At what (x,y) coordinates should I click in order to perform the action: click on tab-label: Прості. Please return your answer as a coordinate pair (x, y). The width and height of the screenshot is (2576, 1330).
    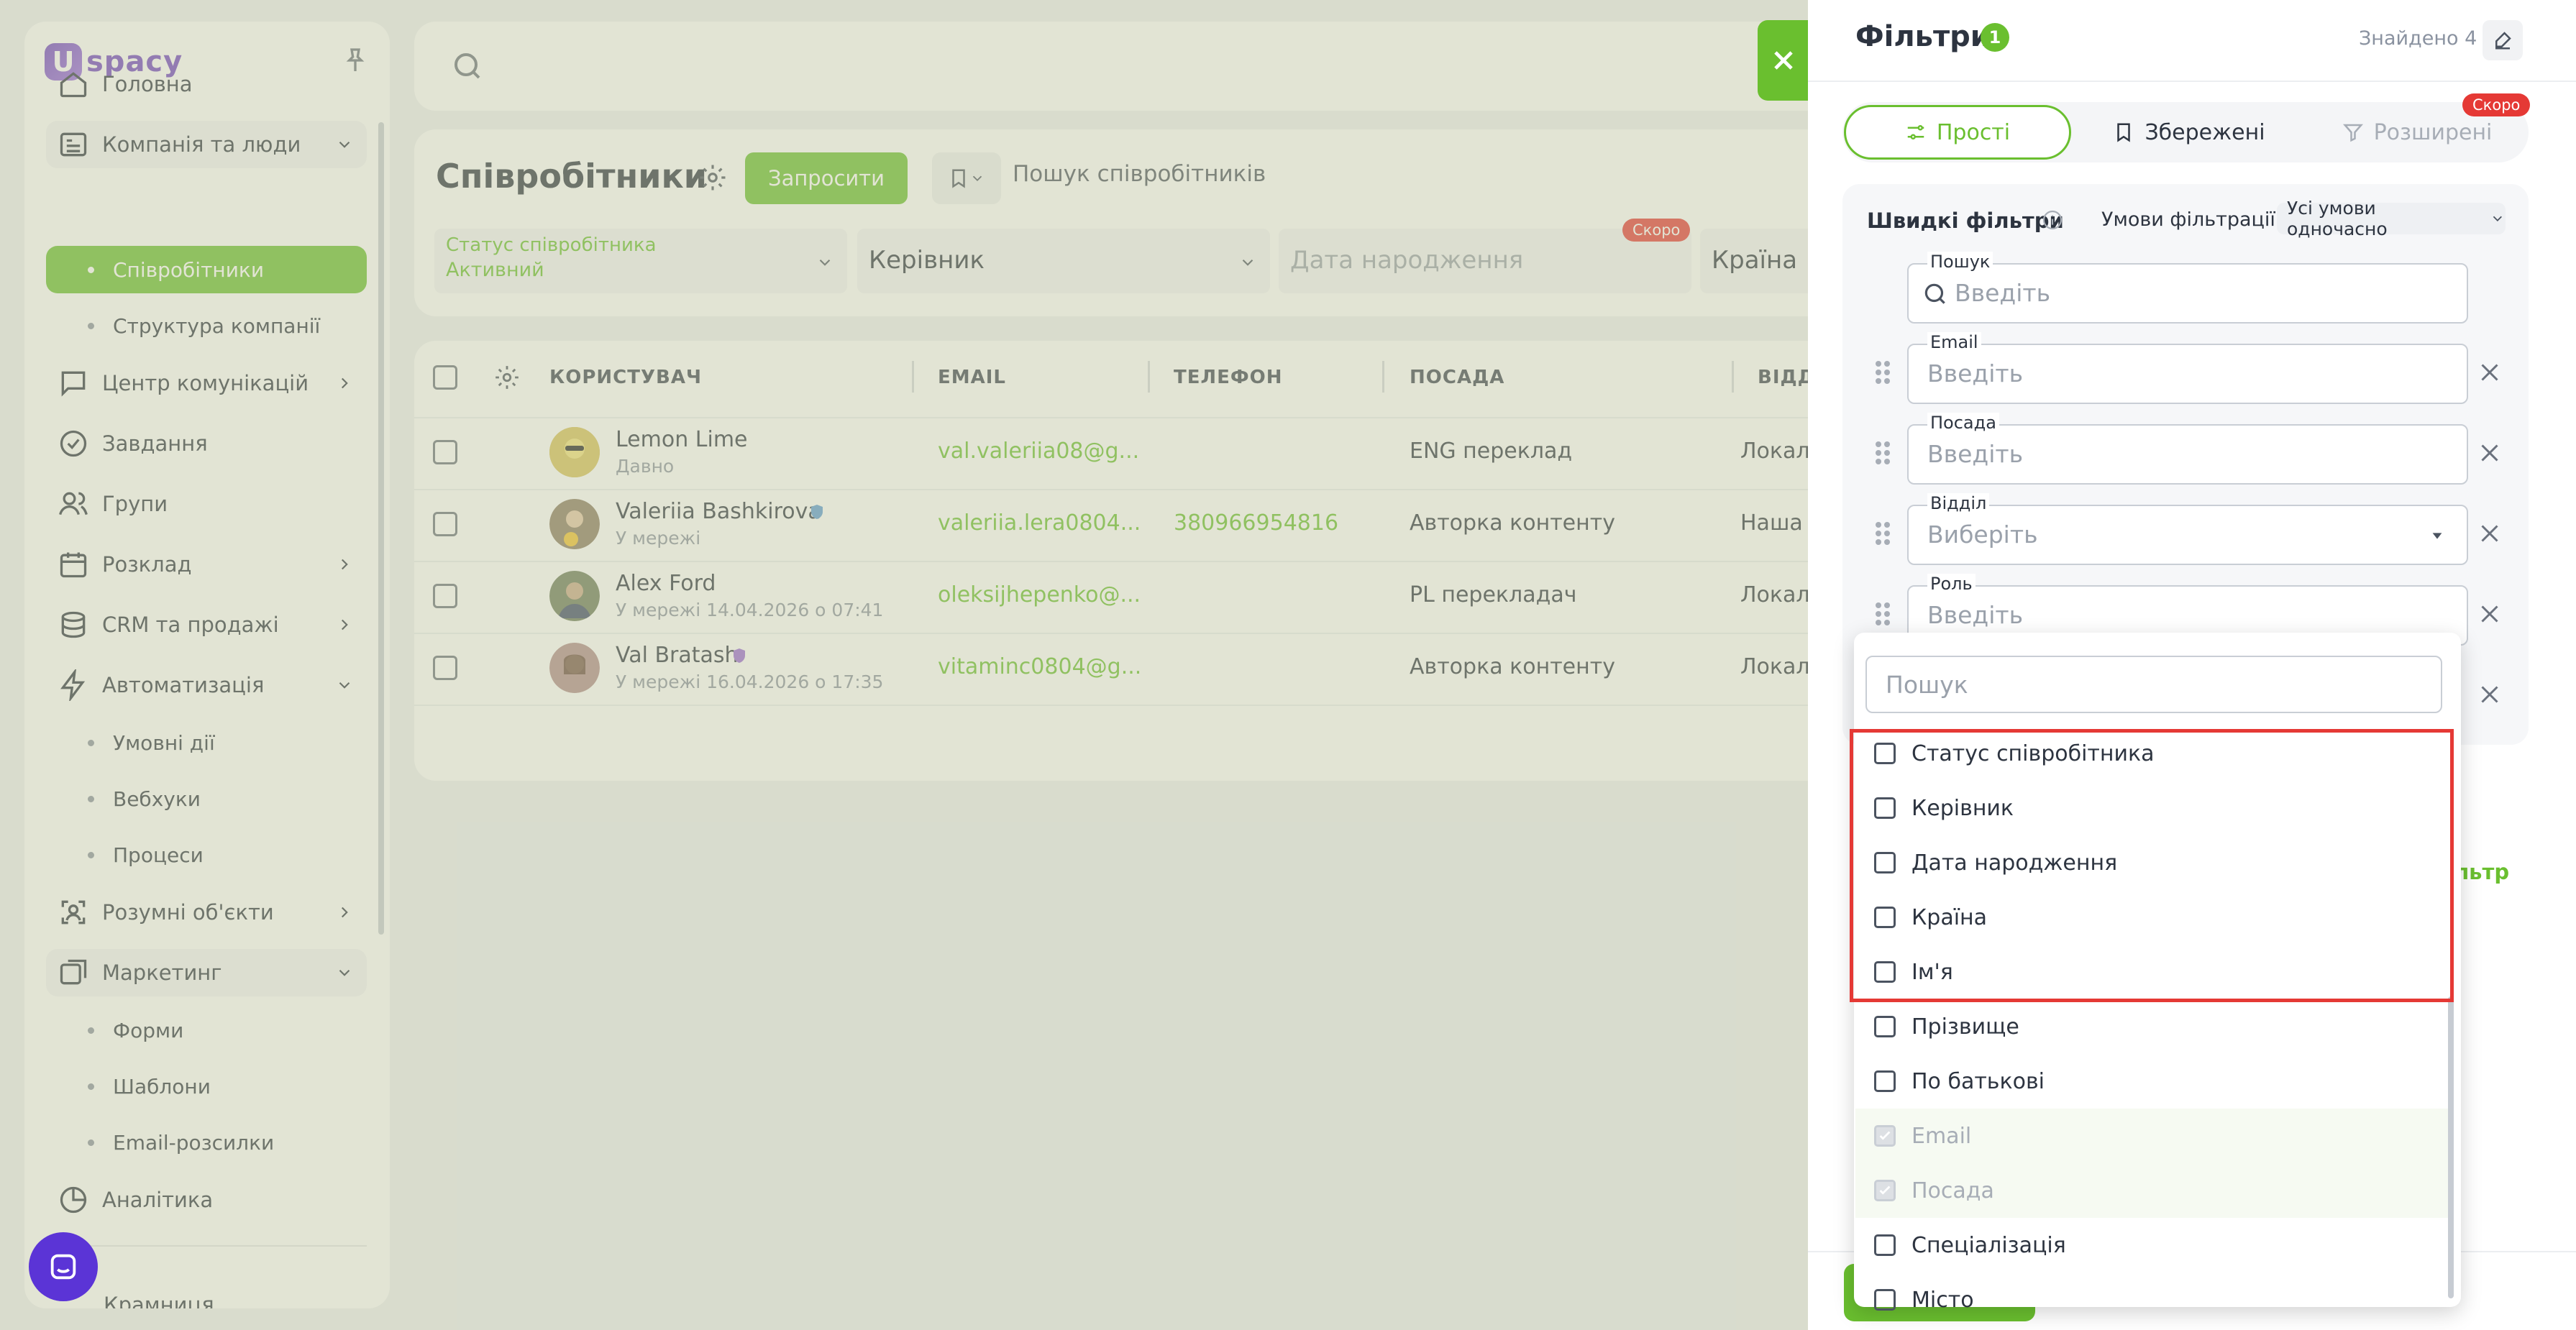
    Looking at the image, I should click on (1973, 132).